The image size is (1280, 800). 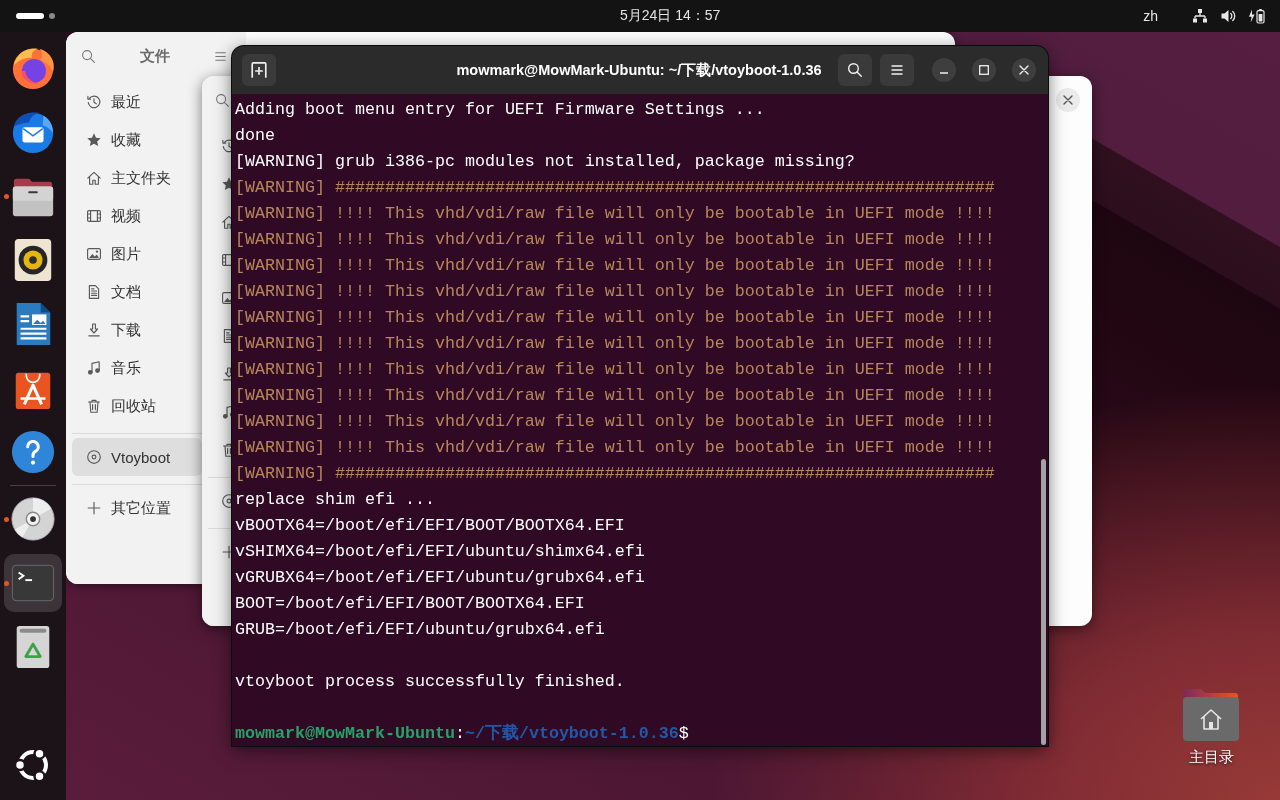 I want to click on sidebar-item: 其它位置, so click(x=137, y=508).